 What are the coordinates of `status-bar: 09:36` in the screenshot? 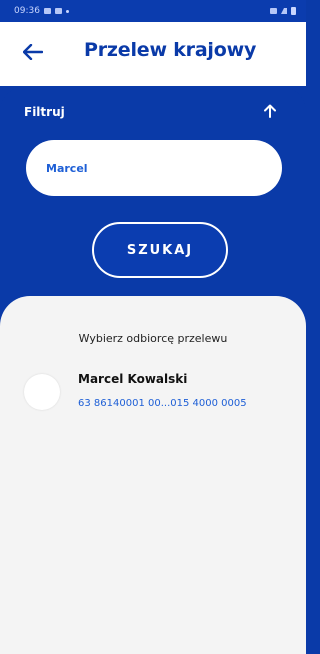 It's located at (153, 11).